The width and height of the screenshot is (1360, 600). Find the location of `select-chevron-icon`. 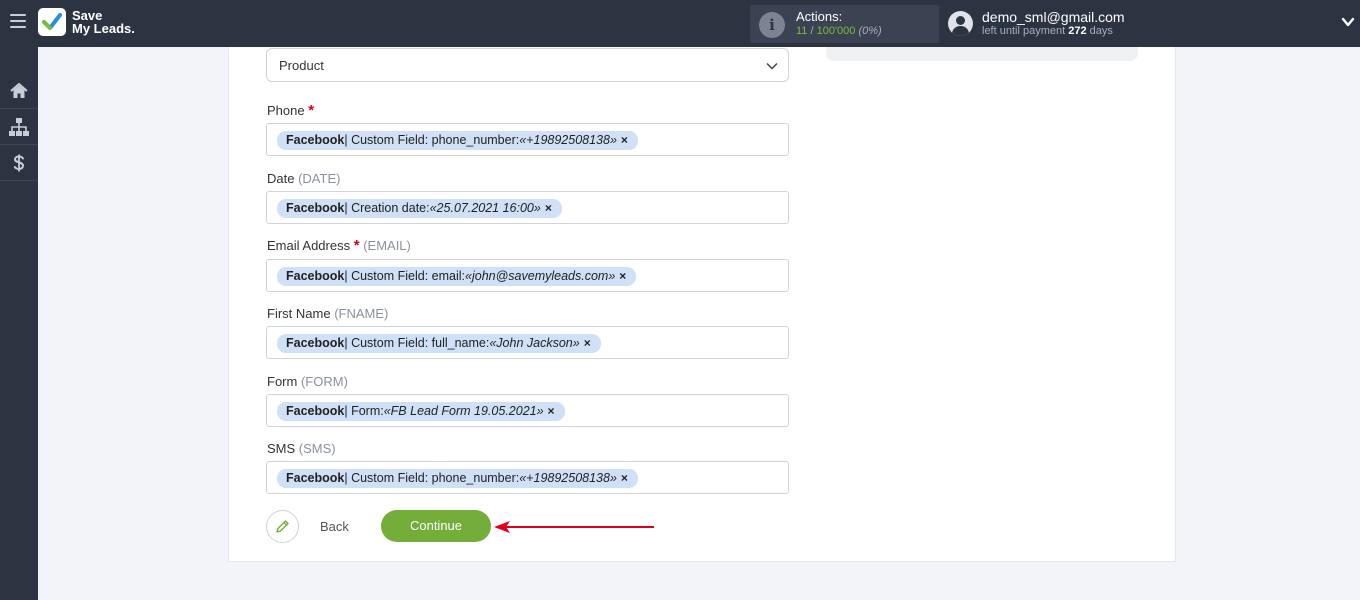

select-chevron-icon is located at coordinates (772, 66).